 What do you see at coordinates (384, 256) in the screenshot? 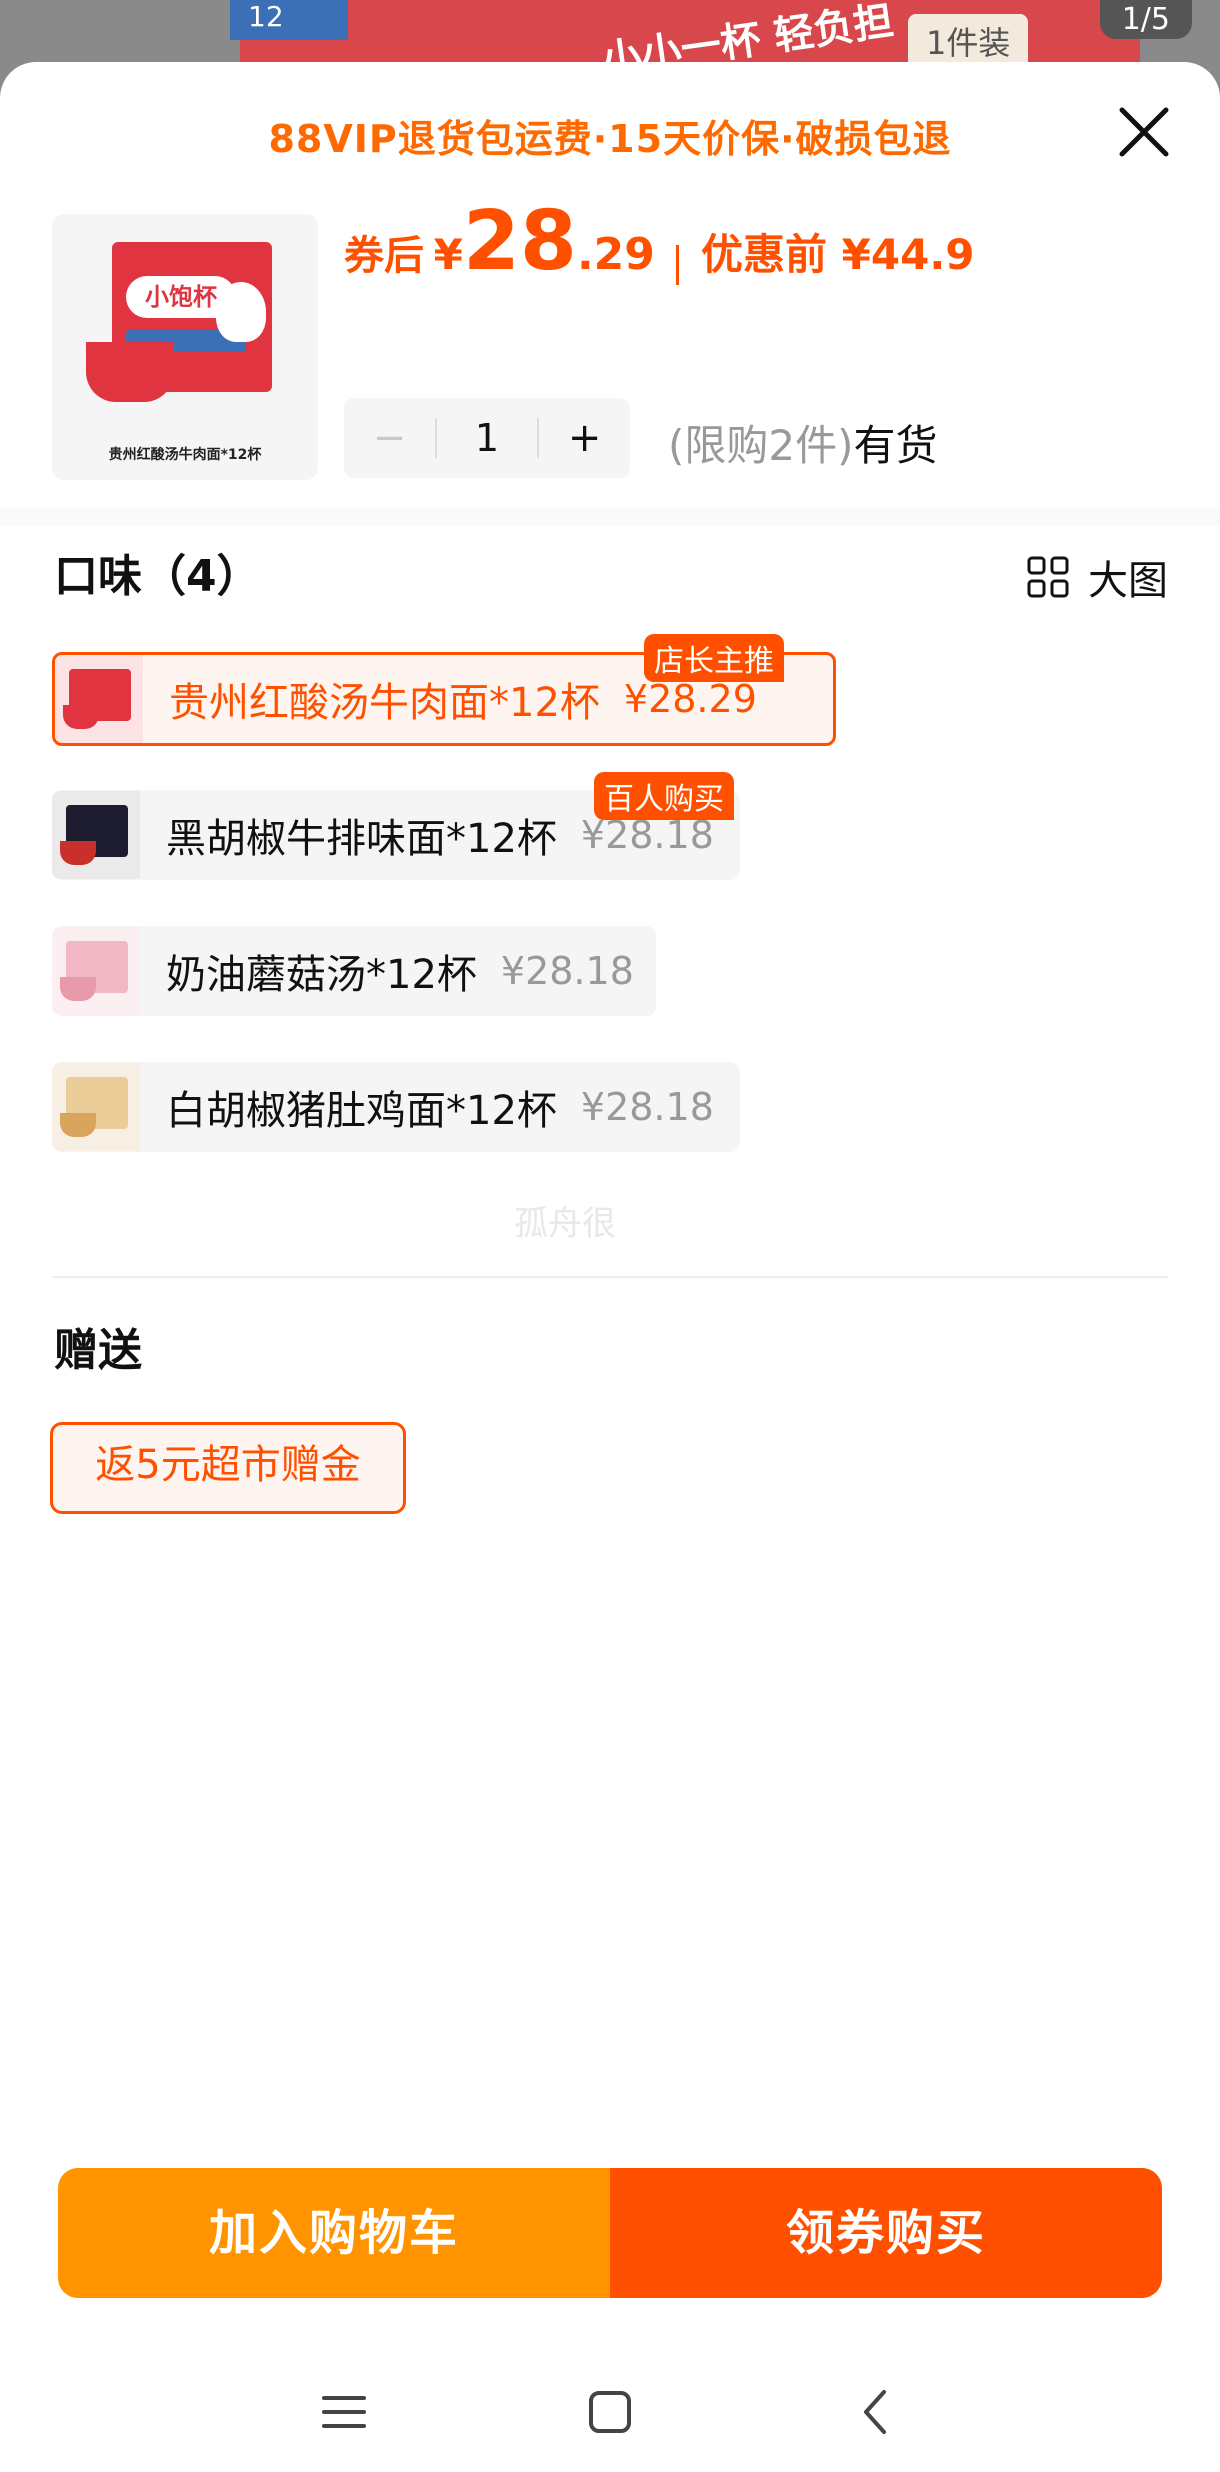
I see `coupon-price-label: 券后` at bounding box center [384, 256].